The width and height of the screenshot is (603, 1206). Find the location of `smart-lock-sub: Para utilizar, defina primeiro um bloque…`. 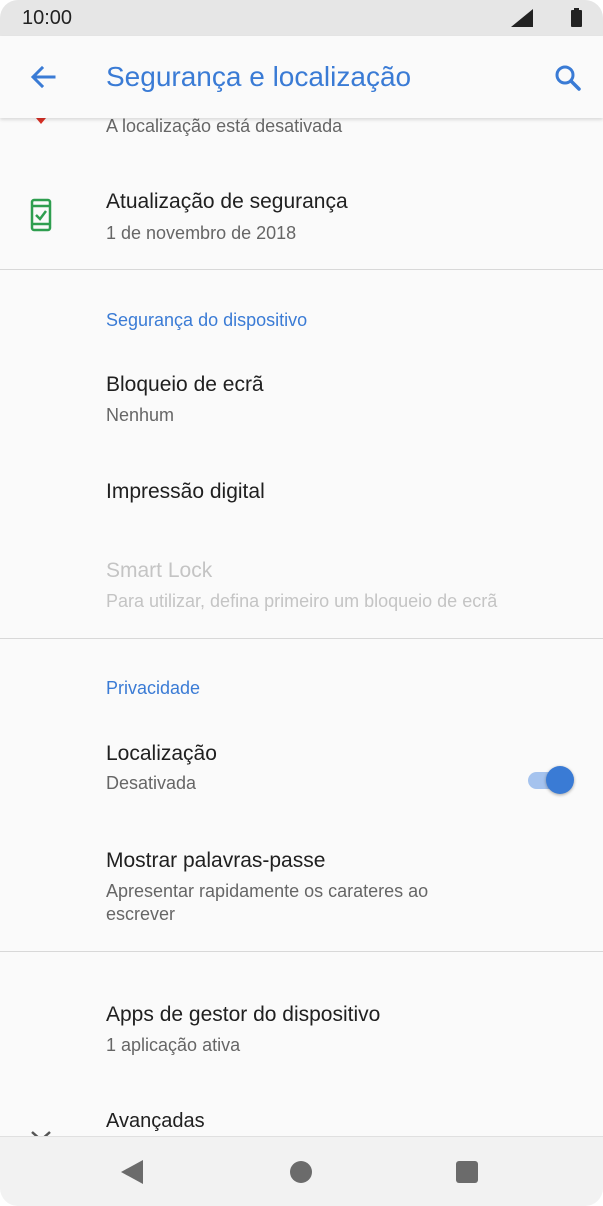

smart-lock-sub: Para utilizar, defina primeiro um bloque… is located at coordinates (302, 601).